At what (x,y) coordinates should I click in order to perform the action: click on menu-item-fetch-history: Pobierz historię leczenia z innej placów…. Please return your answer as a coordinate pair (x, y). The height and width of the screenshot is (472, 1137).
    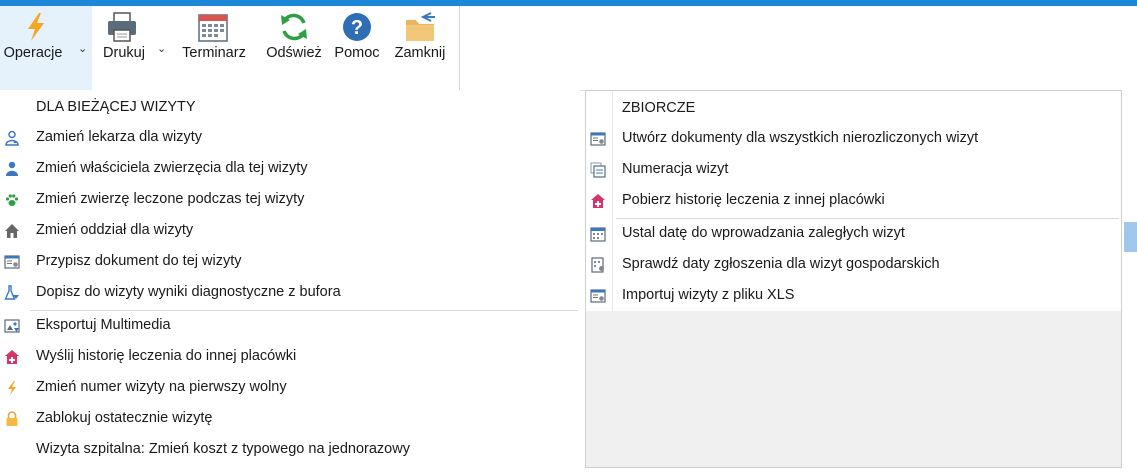
    Looking at the image, I should click on (853, 201).